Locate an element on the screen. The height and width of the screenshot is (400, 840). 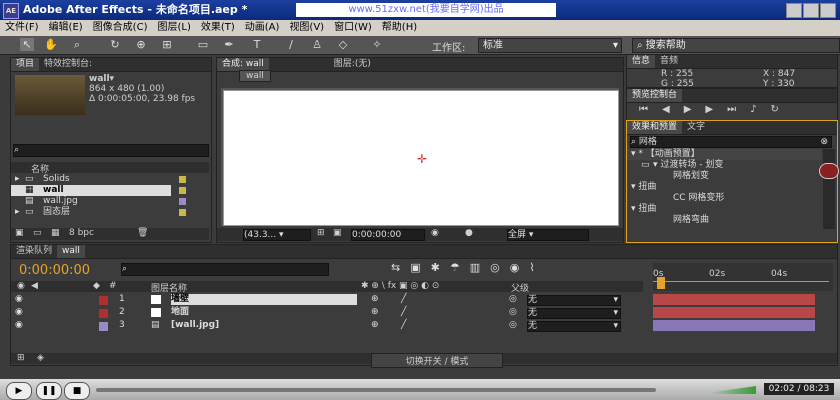
menu-window: 窗口(W) is located at coordinates (353, 27).